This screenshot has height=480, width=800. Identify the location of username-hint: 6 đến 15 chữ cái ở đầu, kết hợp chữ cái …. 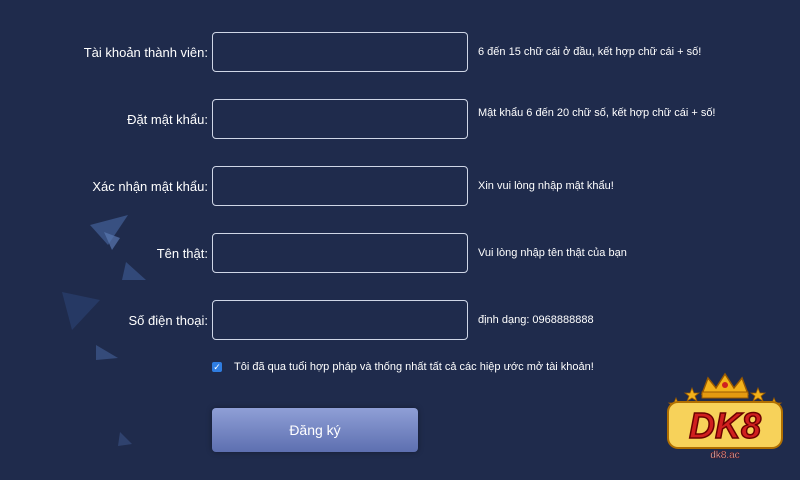
(590, 52).